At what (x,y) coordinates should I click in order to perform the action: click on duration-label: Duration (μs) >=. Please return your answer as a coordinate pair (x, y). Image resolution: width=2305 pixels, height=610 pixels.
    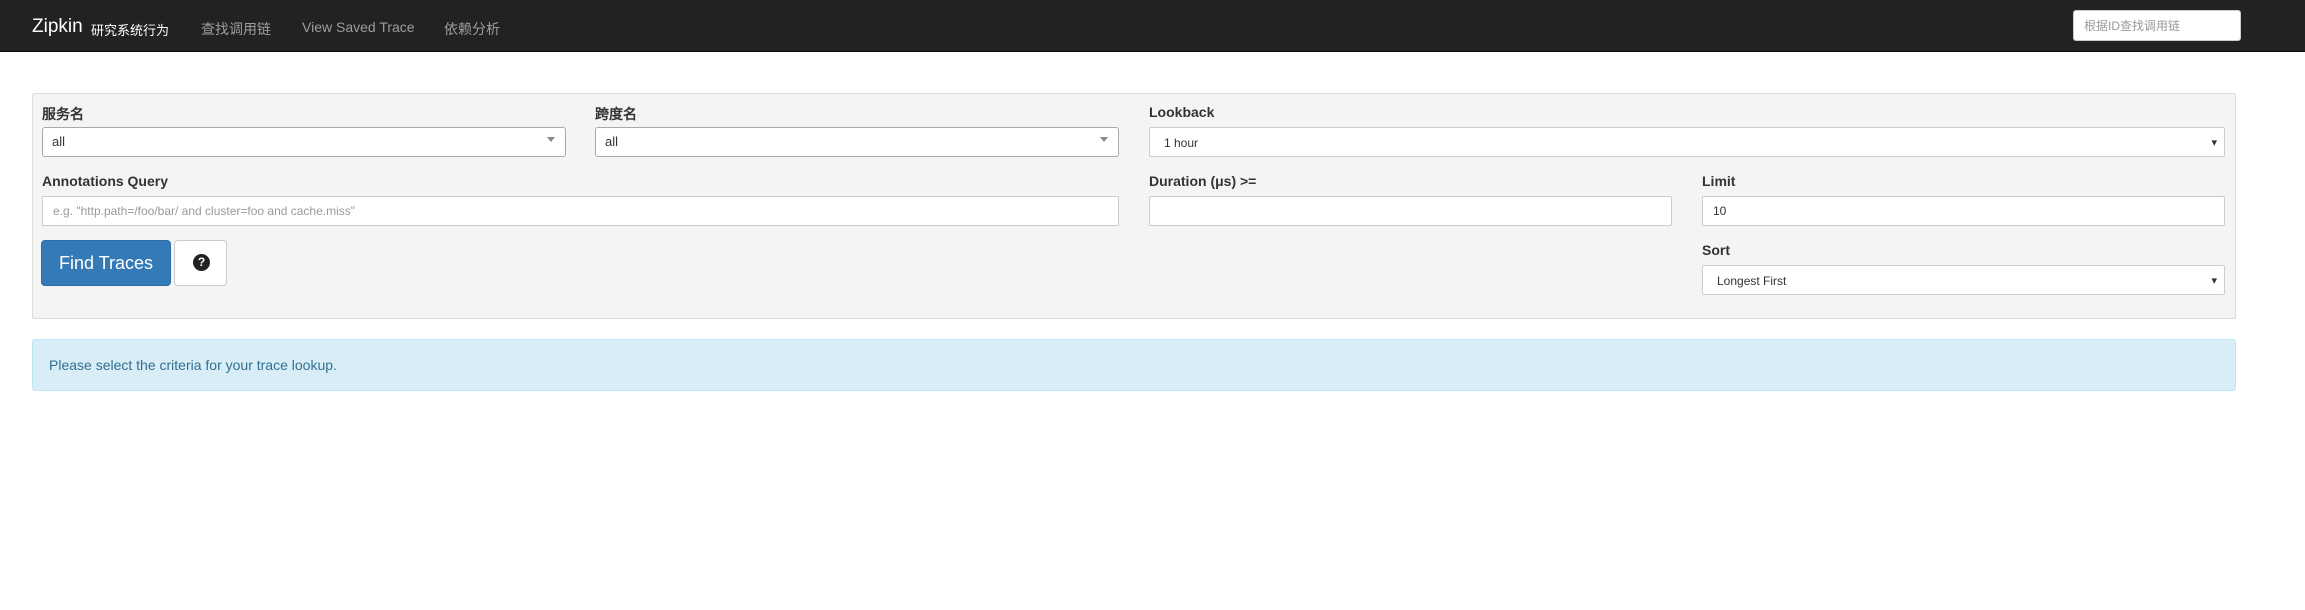
    Looking at the image, I should click on (1203, 181).